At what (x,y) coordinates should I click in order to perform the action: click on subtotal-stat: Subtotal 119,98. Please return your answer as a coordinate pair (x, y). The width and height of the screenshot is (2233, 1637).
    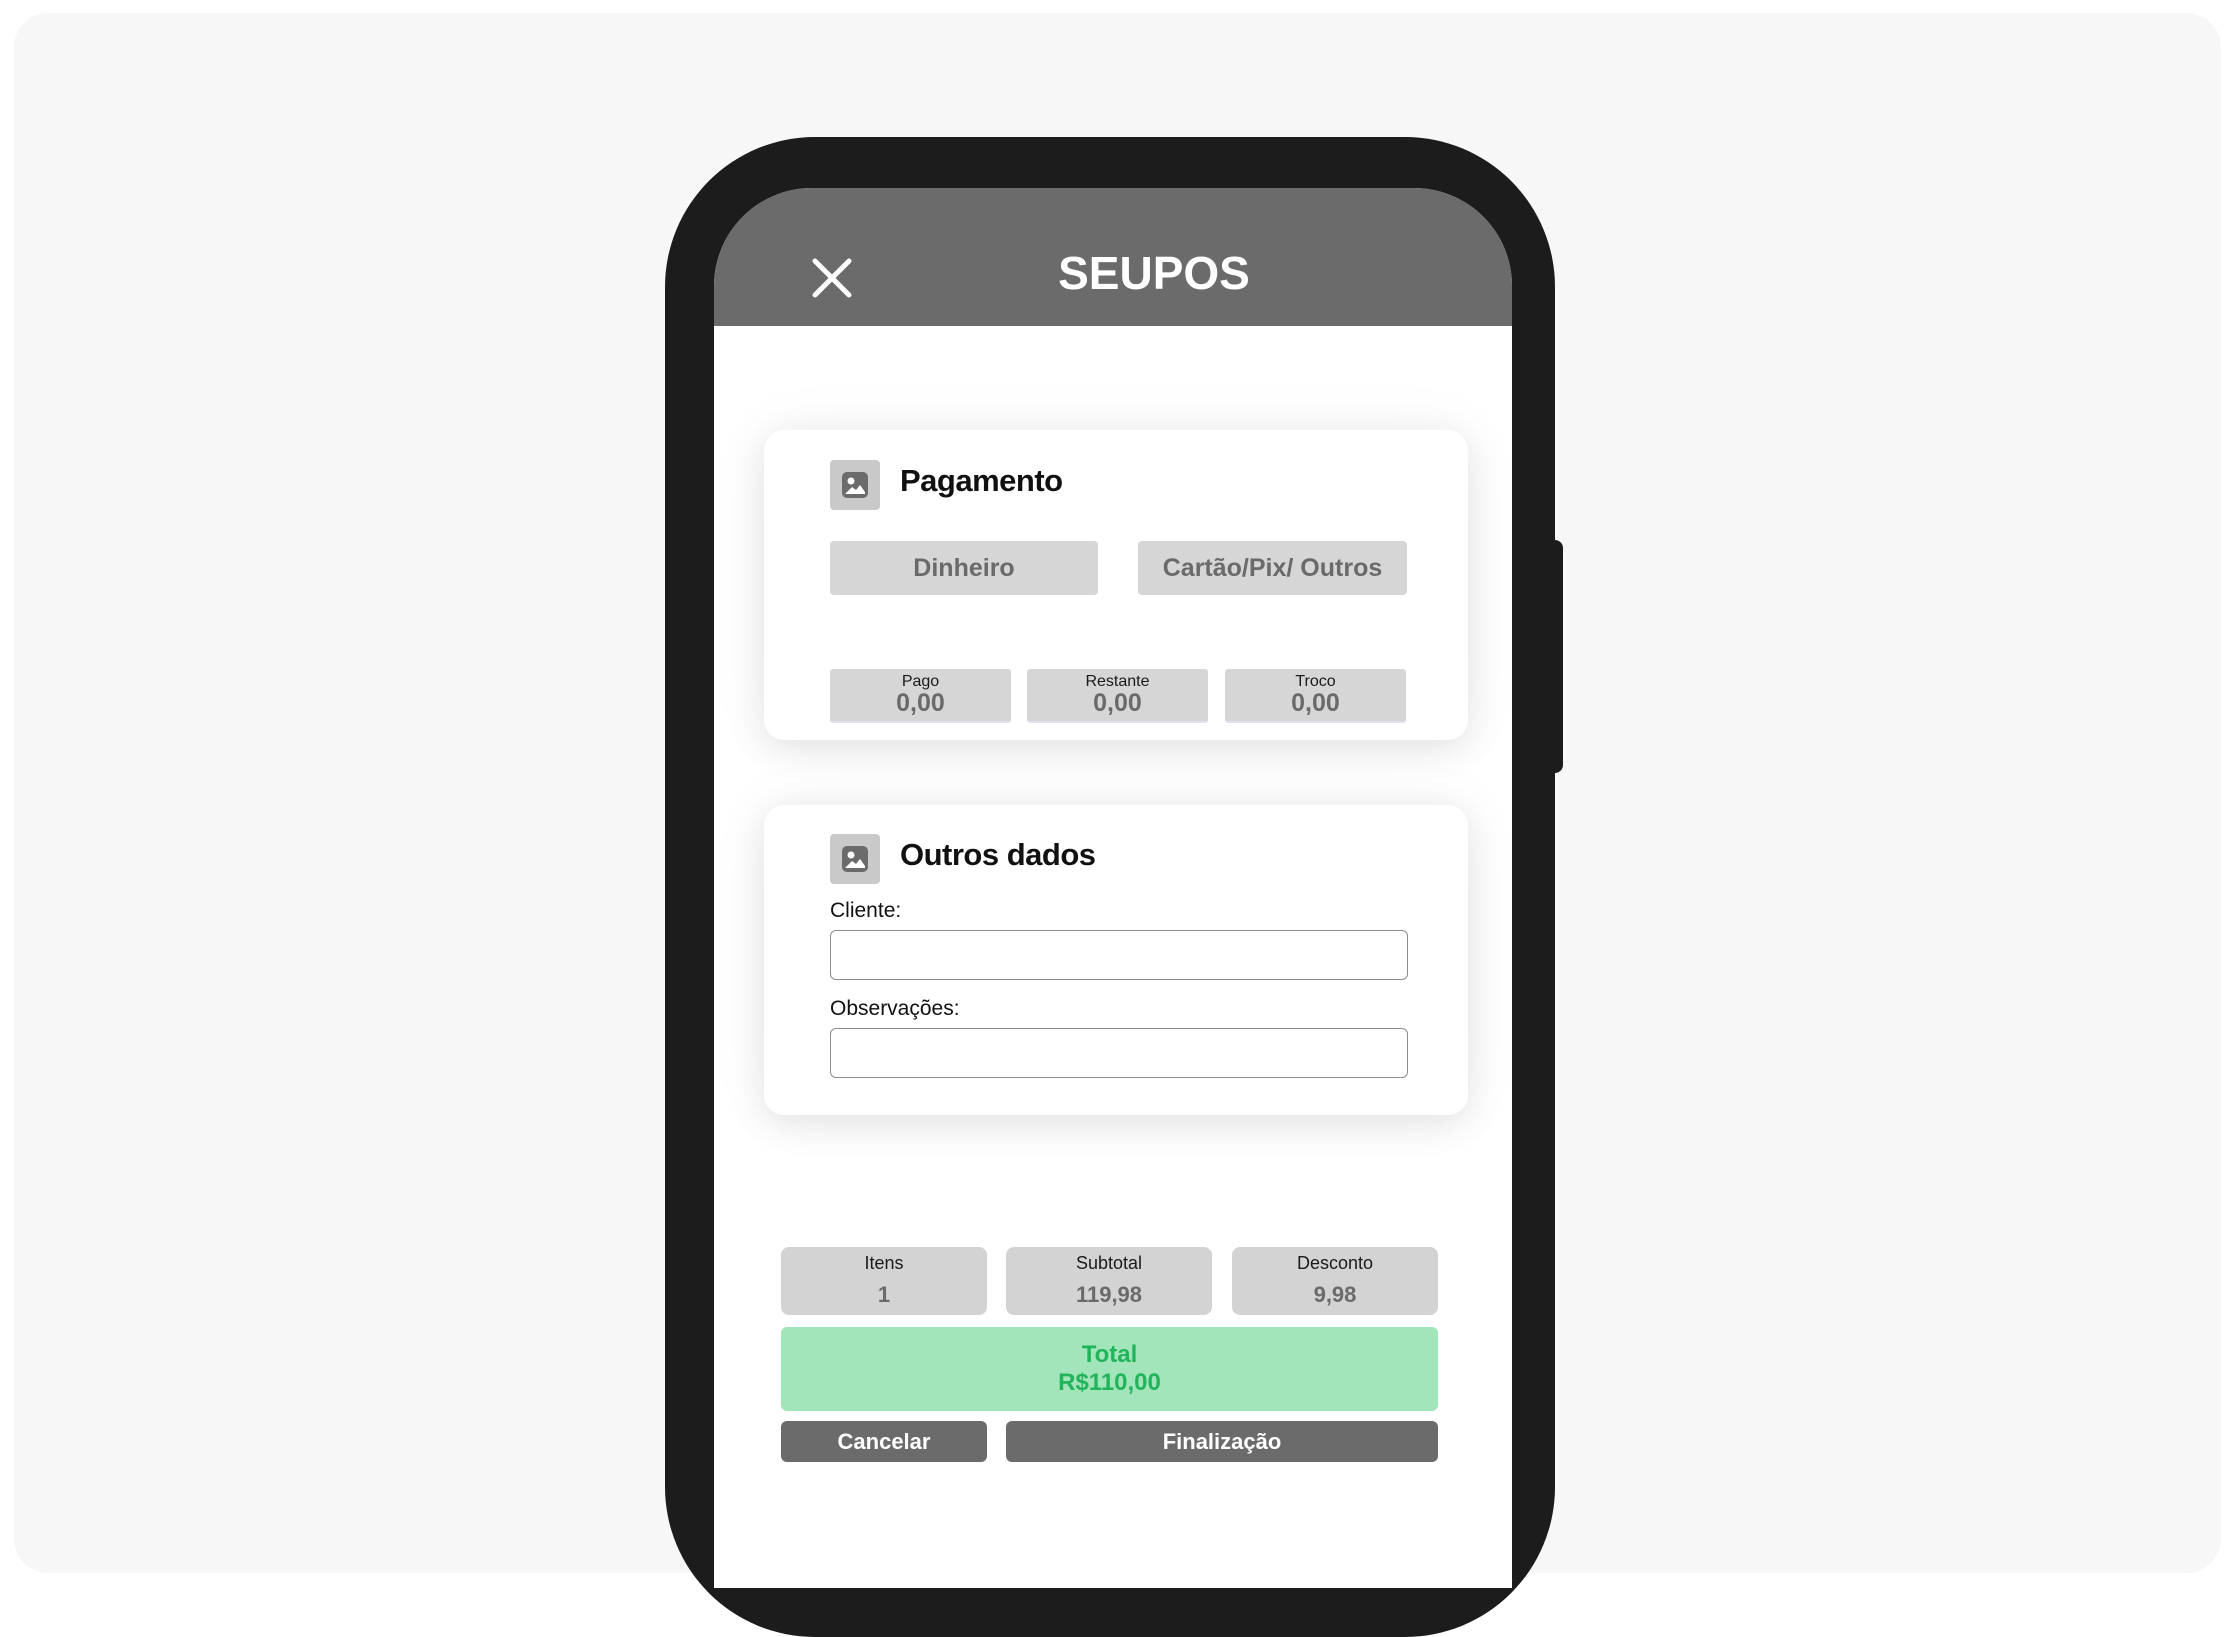
    Looking at the image, I should click on (1109, 1281).